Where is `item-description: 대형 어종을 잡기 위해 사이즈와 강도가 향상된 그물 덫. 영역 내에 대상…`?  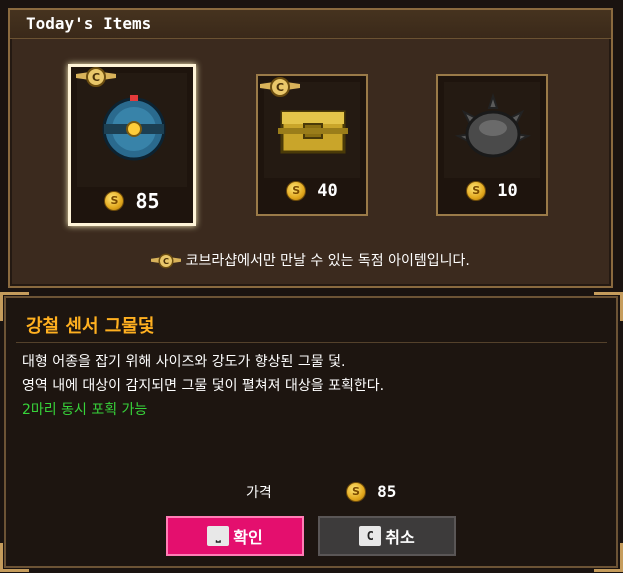 item-description: 대형 어종을 잡기 위해 사이즈와 강도가 향상된 그물 덫. 영역 내에 대상… is located at coordinates (203, 386).